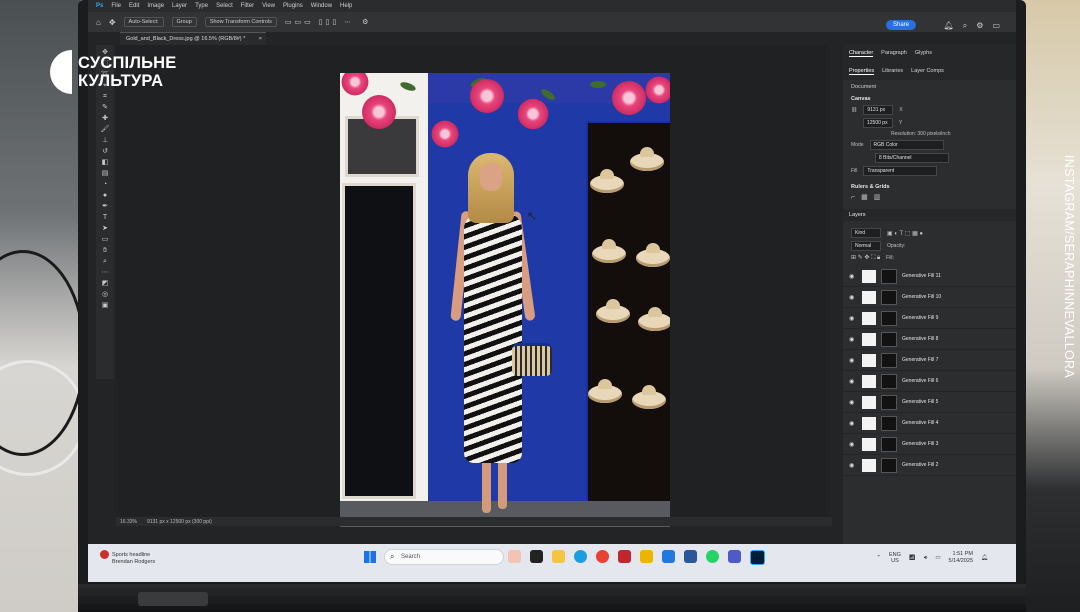  What do you see at coordinates (155, 6) in the screenshot?
I see `menu-image: Image` at bounding box center [155, 6].